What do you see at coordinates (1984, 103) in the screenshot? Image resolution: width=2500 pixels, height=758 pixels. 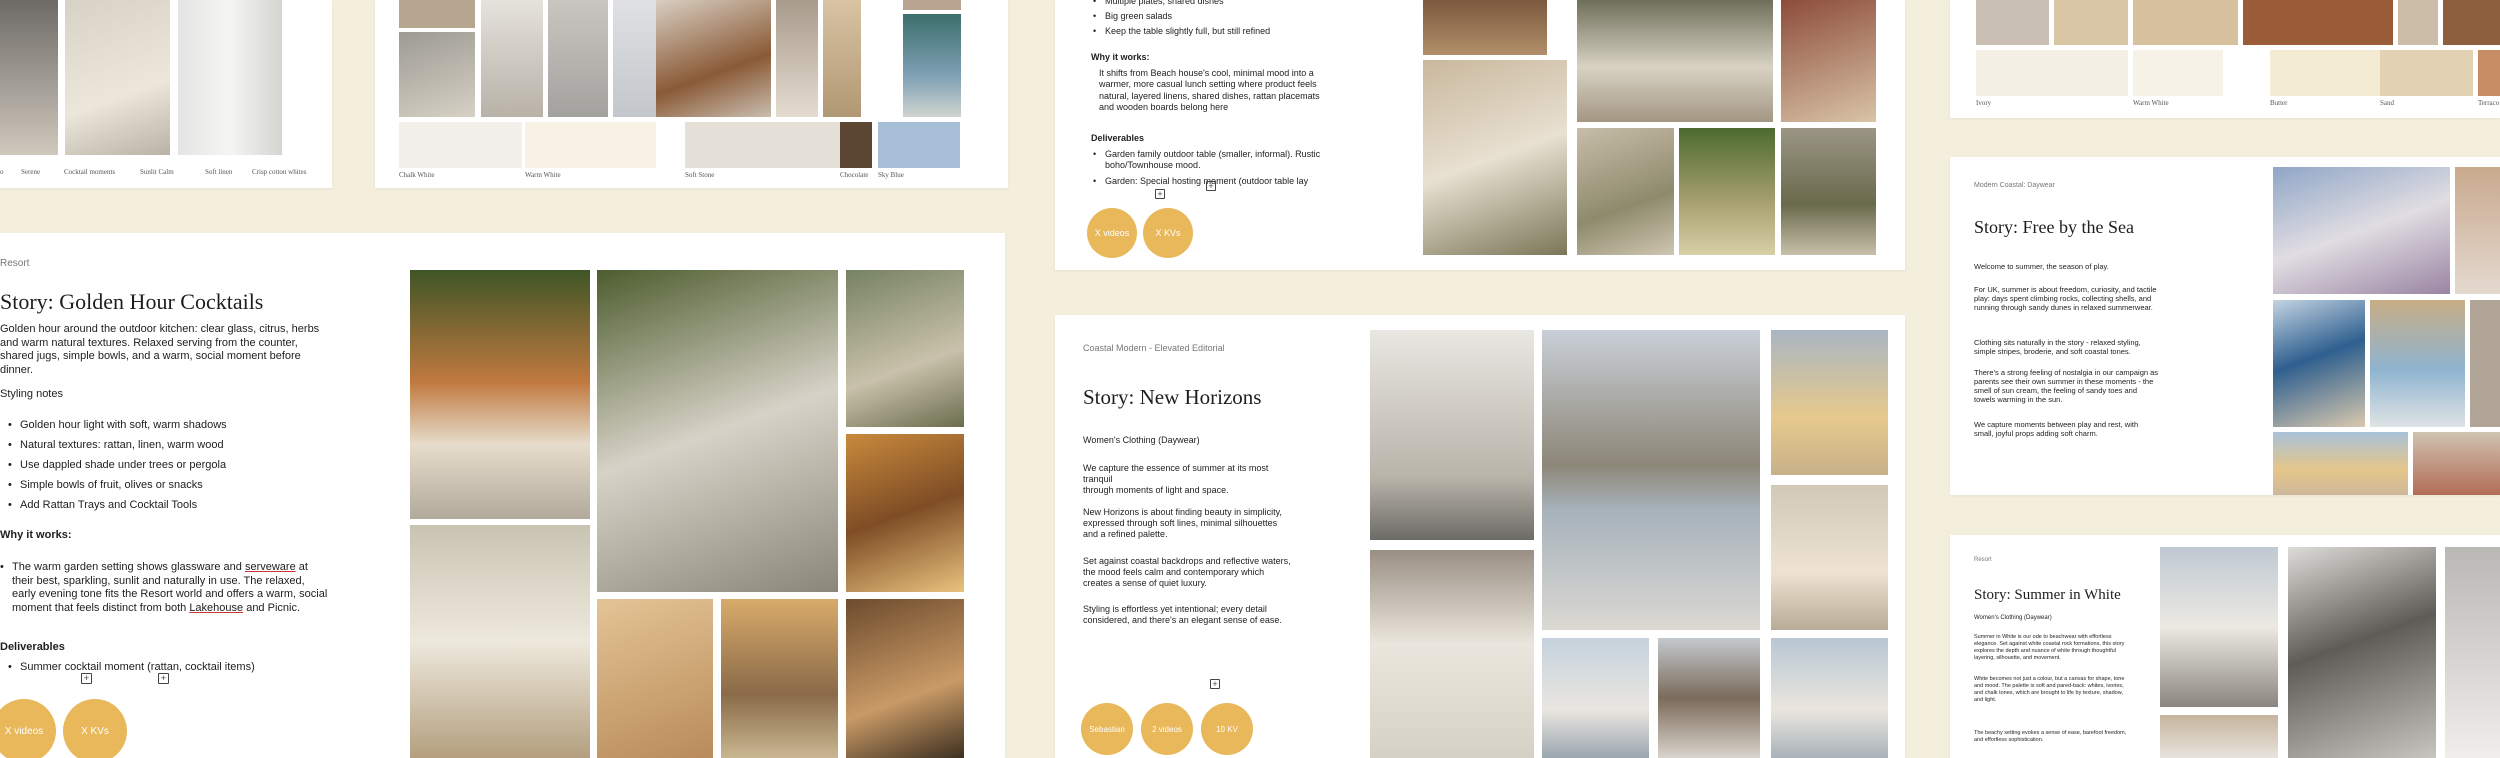 I see `swatch-label: Ivory` at bounding box center [1984, 103].